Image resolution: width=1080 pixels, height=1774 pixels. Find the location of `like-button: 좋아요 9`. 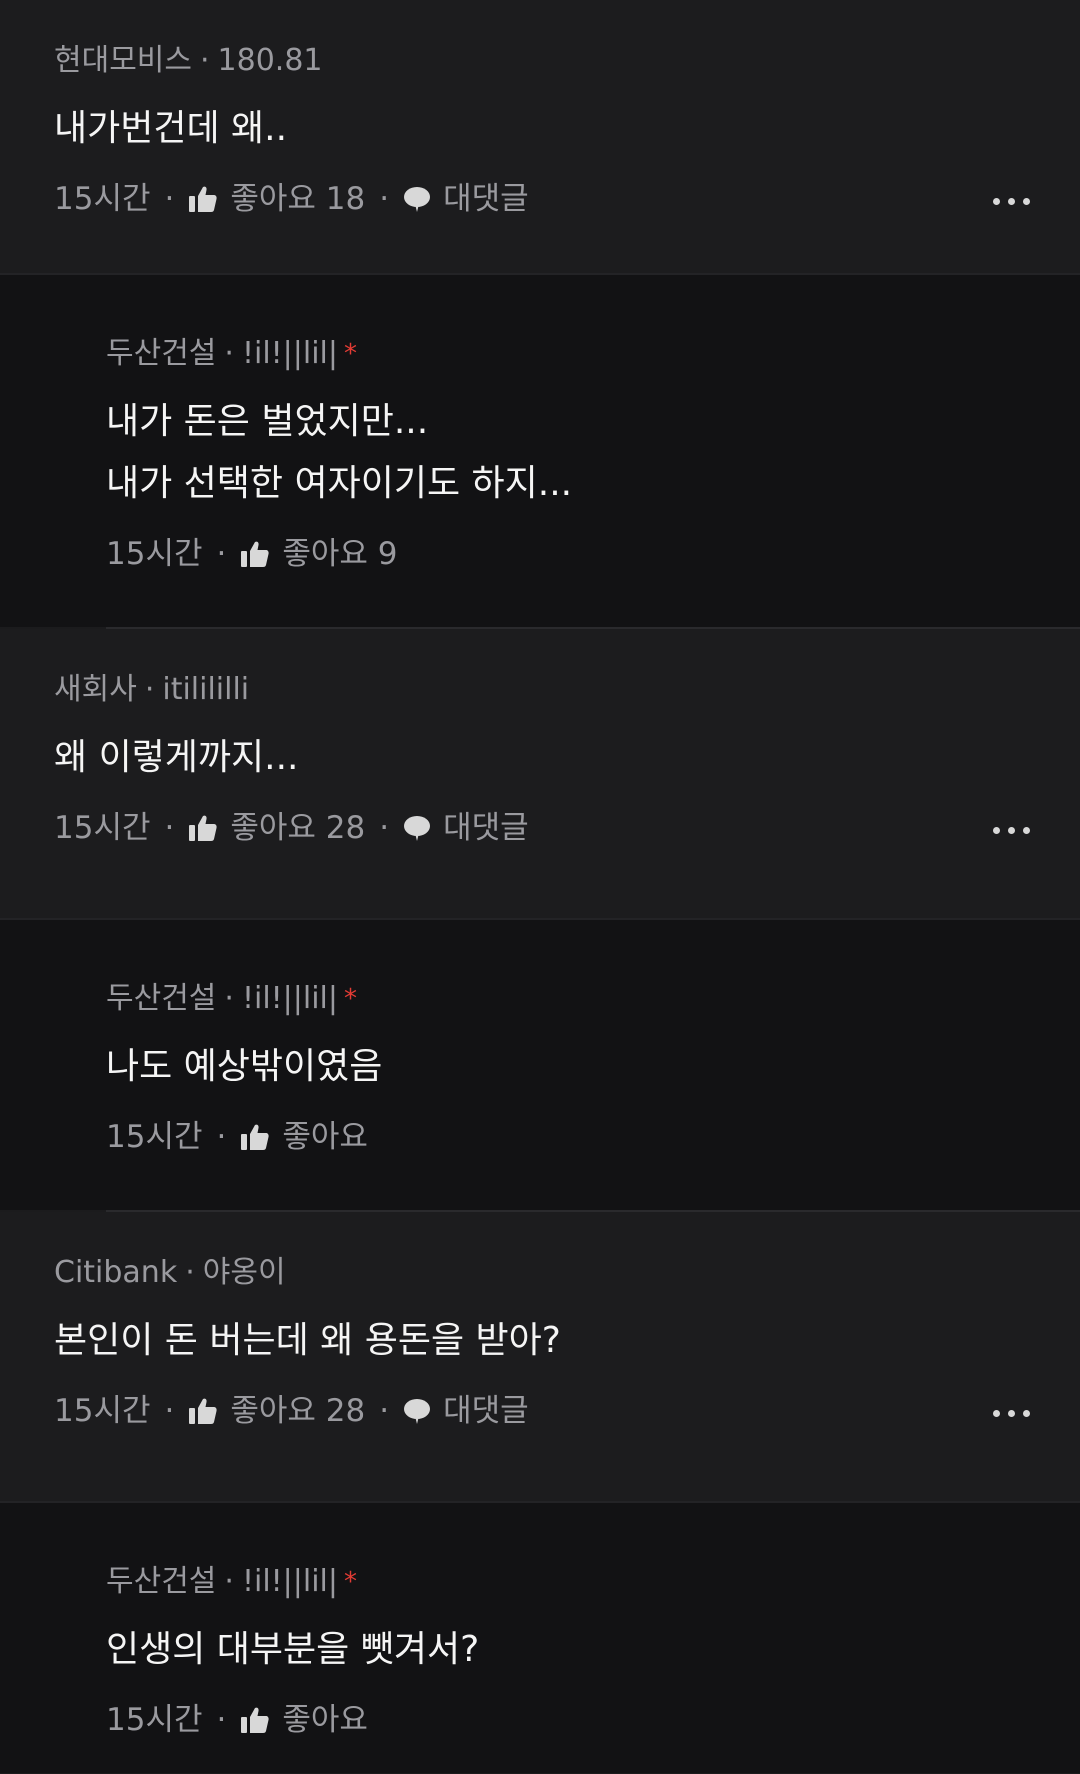

like-button: 좋아요 9 is located at coordinates (319, 554).